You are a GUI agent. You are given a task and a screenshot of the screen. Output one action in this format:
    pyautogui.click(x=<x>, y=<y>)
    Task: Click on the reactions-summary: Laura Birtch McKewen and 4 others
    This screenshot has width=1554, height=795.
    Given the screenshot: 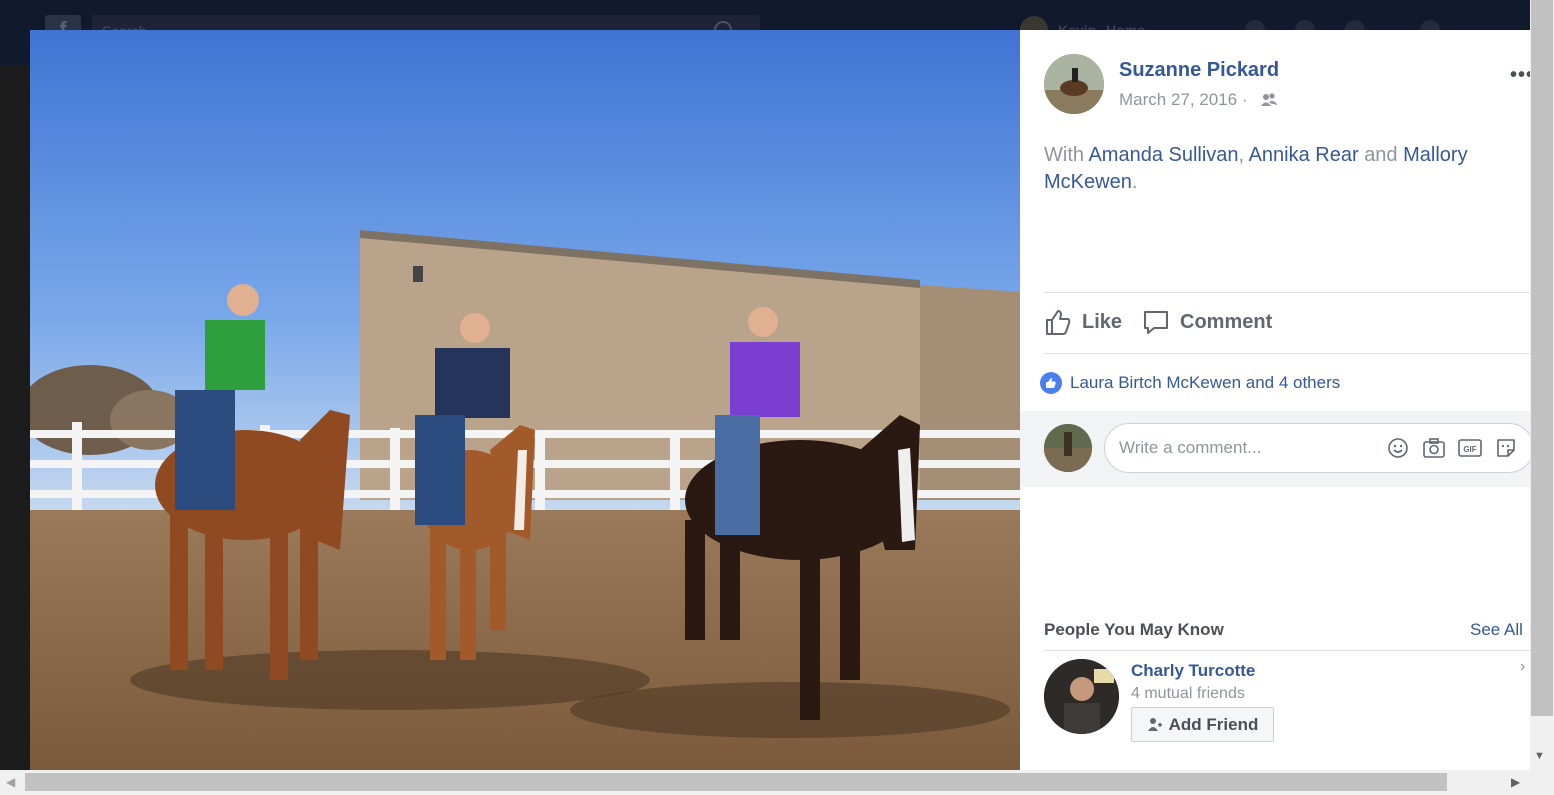 What is the action you would take?
    pyautogui.click(x=1190, y=383)
    